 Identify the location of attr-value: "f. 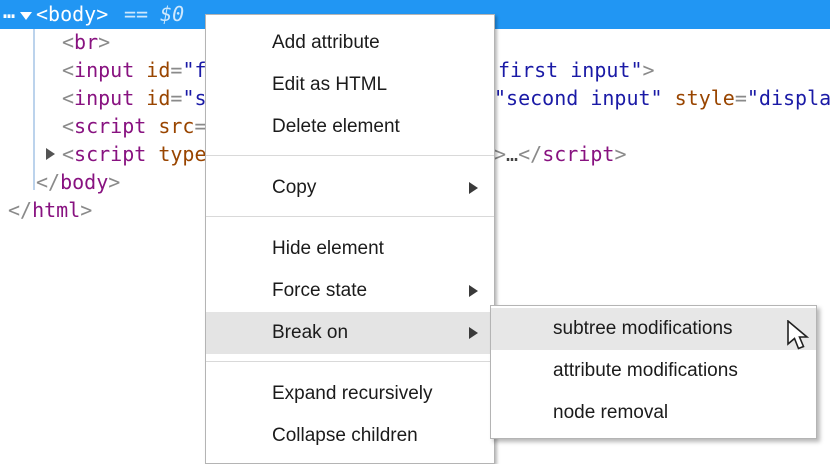
(194, 70).